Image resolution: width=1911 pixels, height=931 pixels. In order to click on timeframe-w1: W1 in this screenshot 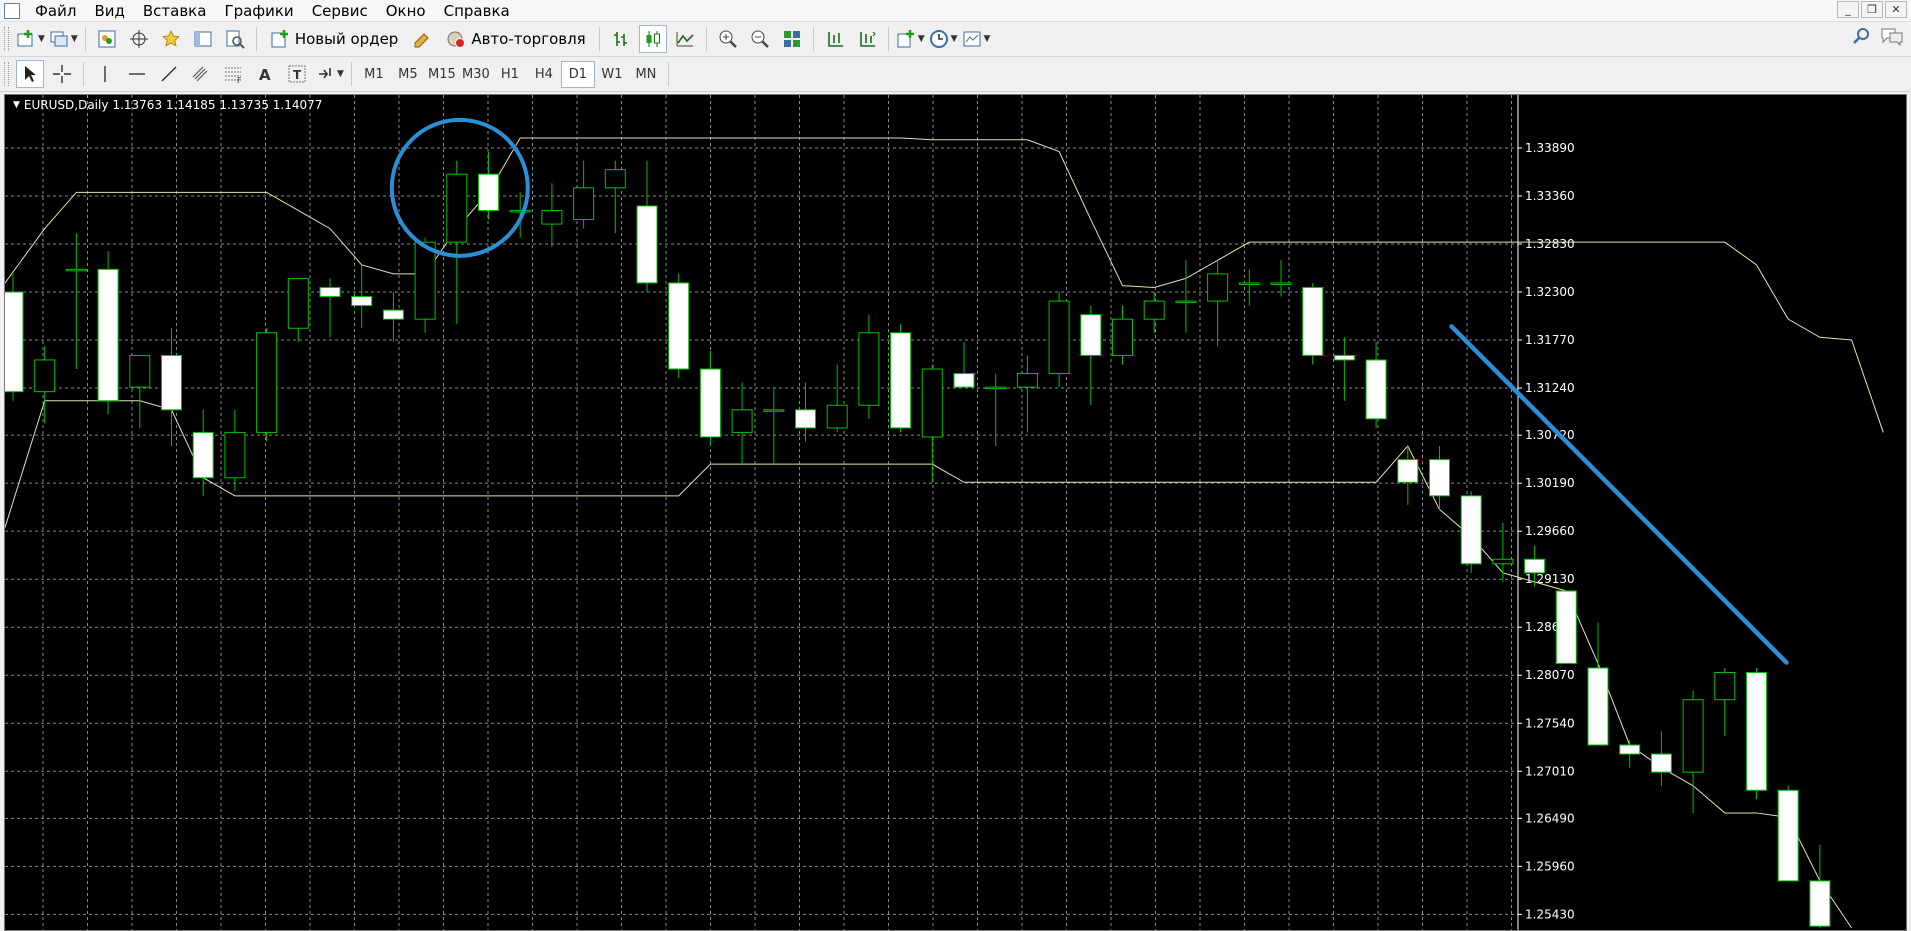, I will do `click(612, 74)`.